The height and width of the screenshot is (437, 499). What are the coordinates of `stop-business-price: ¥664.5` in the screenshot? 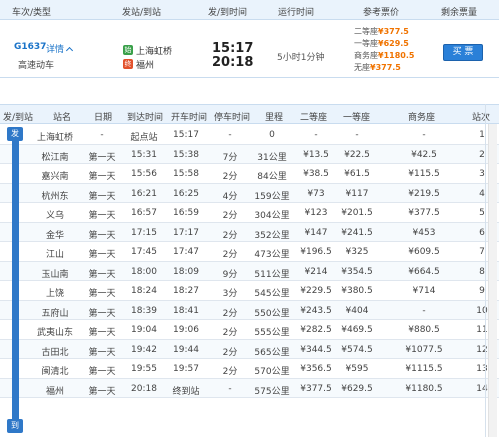 It's located at (424, 271).